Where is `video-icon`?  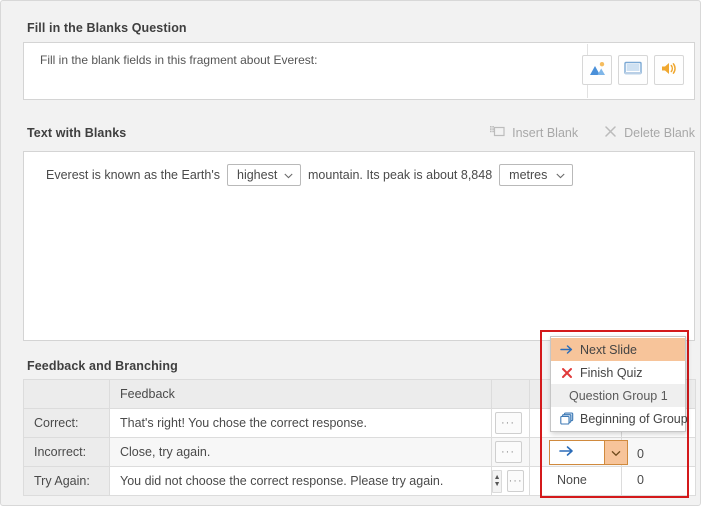 video-icon is located at coordinates (633, 70).